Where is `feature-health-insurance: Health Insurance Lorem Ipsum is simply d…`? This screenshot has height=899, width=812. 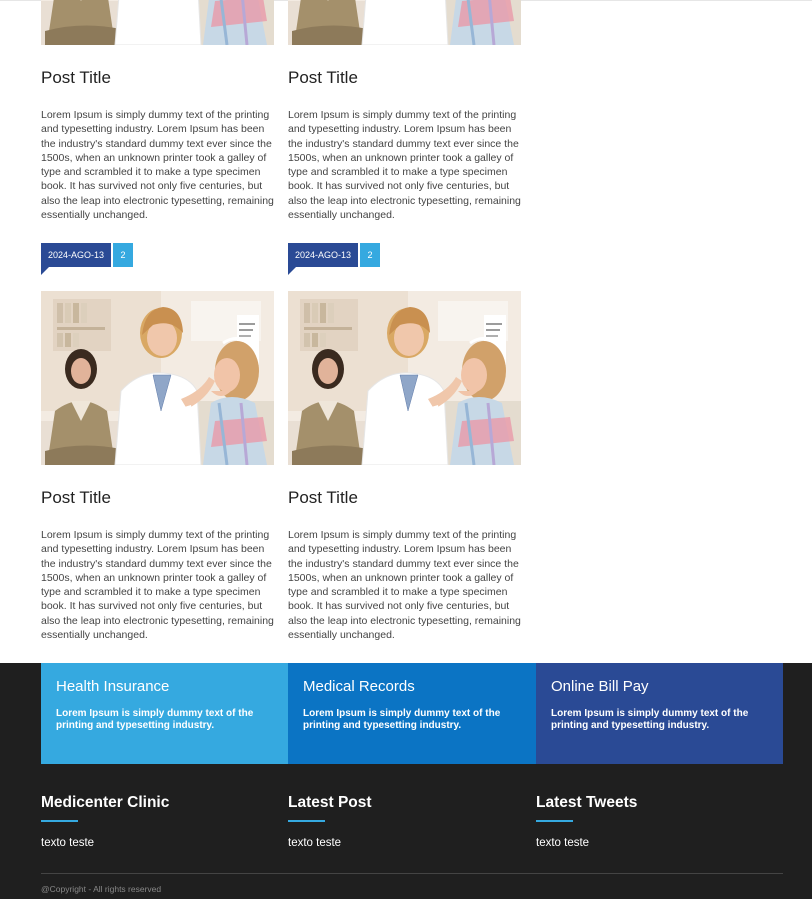 feature-health-insurance: Health Insurance Lorem Ipsum is simply d… is located at coordinates (164, 713).